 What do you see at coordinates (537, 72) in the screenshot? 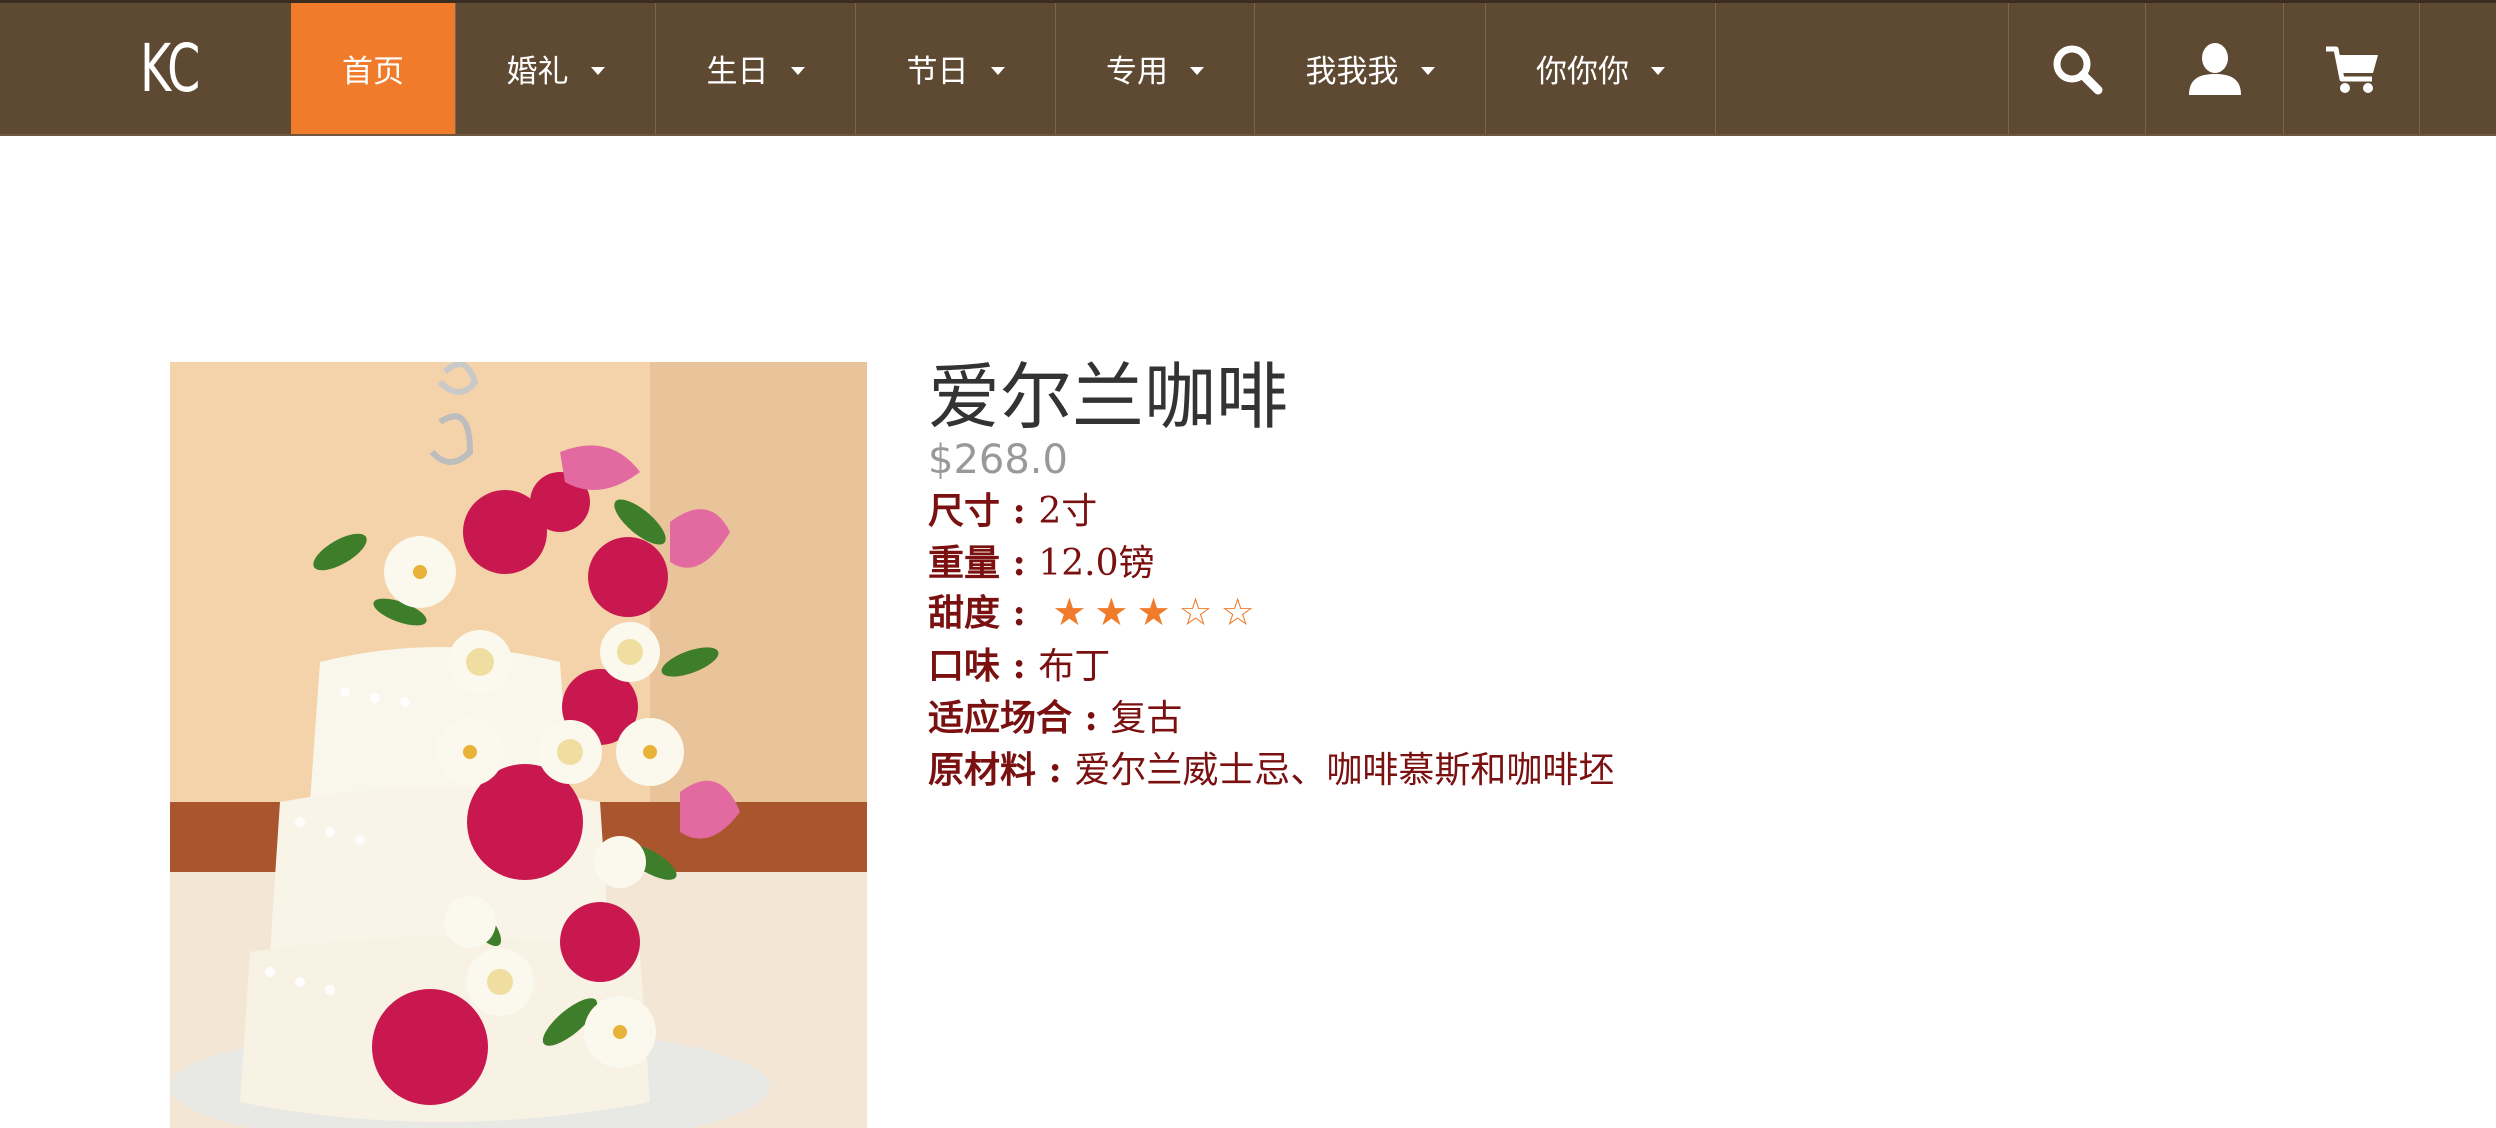
I see `nav-item-label: 婚礼` at bounding box center [537, 72].